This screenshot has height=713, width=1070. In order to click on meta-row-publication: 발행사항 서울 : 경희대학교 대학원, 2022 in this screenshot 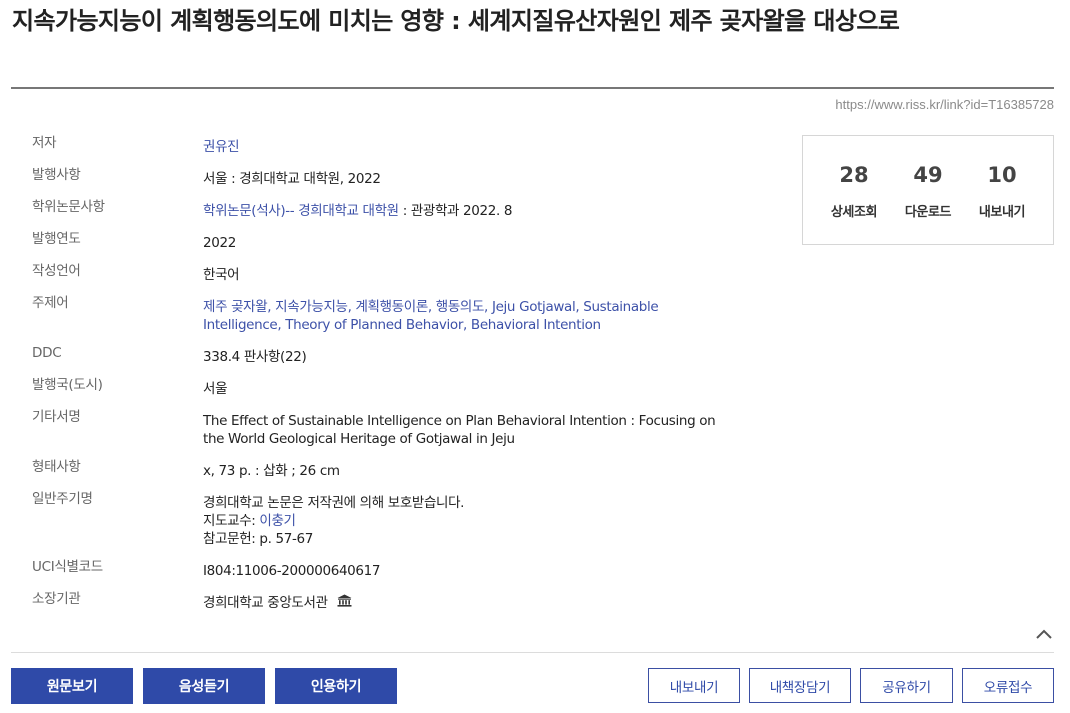, I will do `click(377, 182)`.